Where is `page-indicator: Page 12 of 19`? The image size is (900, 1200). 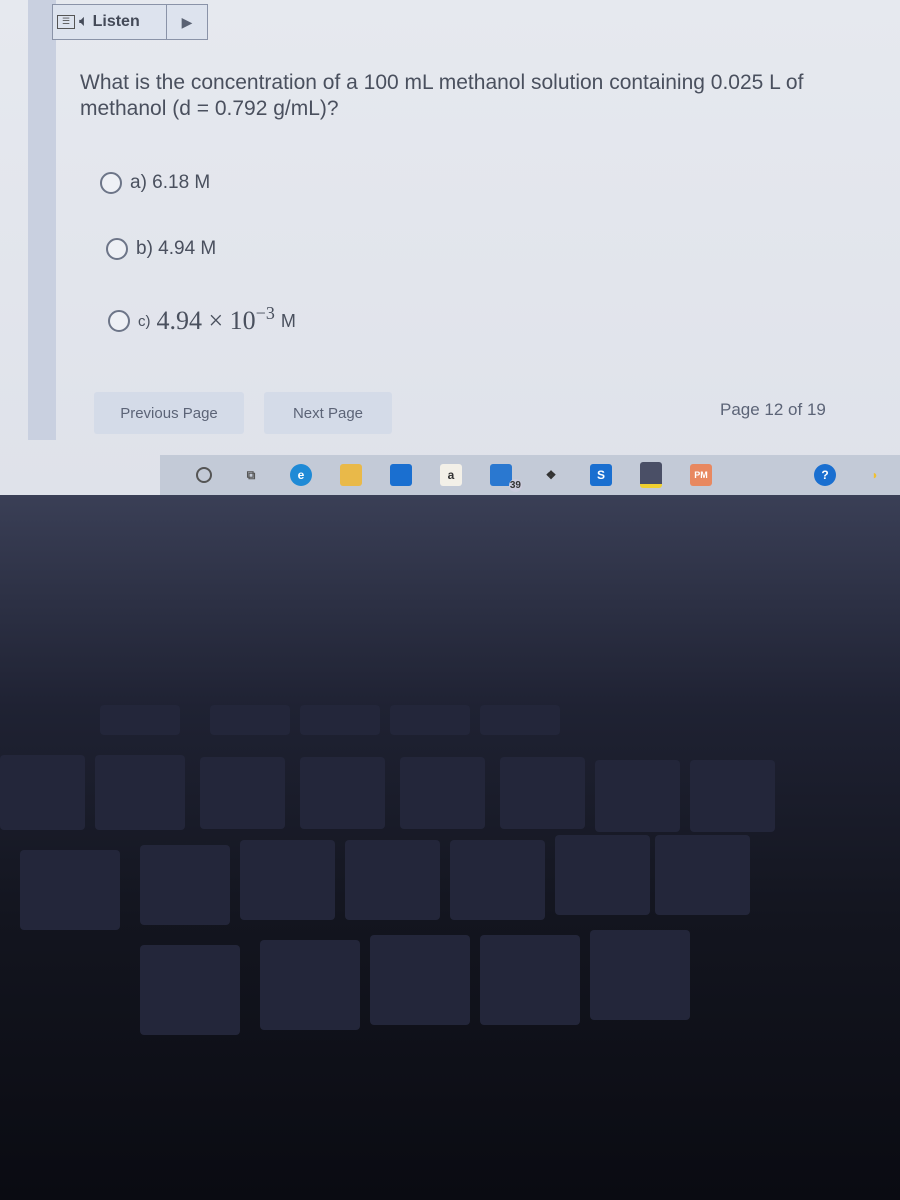 page-indicator: Page 12 of 19 is located at coordinates (773, 409).